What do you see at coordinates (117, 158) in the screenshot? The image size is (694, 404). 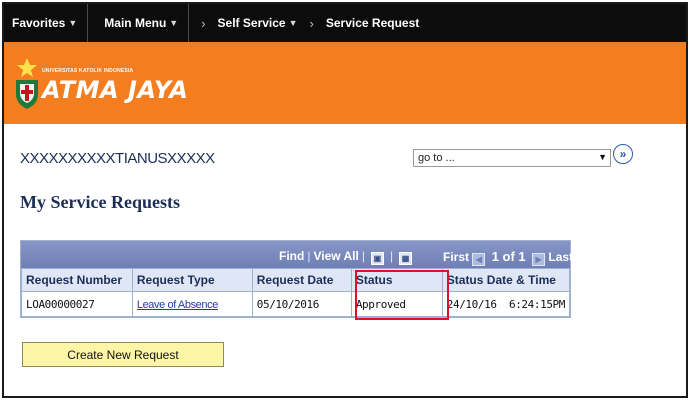 I see `user-name: XXXXXXXXXXTIANUSXXXXX` at bounding box center [117, 158].